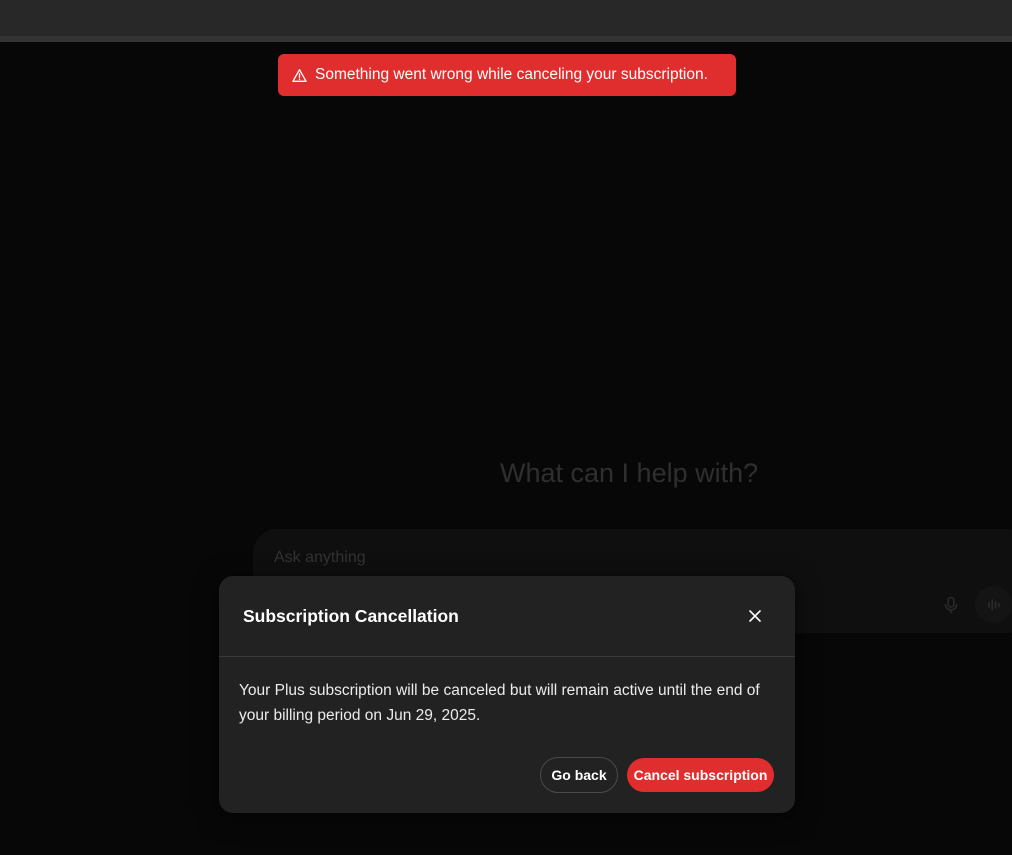 Image resolution: width=1012 pixels, height=855 pixels. What do you see at coordinates (629, 473) in the screenshot?
I see `hero-title: What can I help with?` at bounding box center [629, 473].